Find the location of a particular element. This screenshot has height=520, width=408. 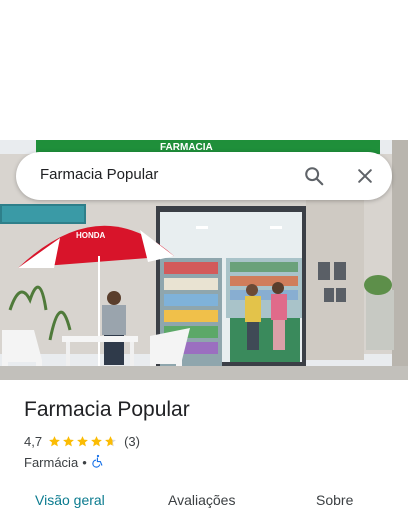

tab-reviews: Avaliações is located at coordinates (201, 500).